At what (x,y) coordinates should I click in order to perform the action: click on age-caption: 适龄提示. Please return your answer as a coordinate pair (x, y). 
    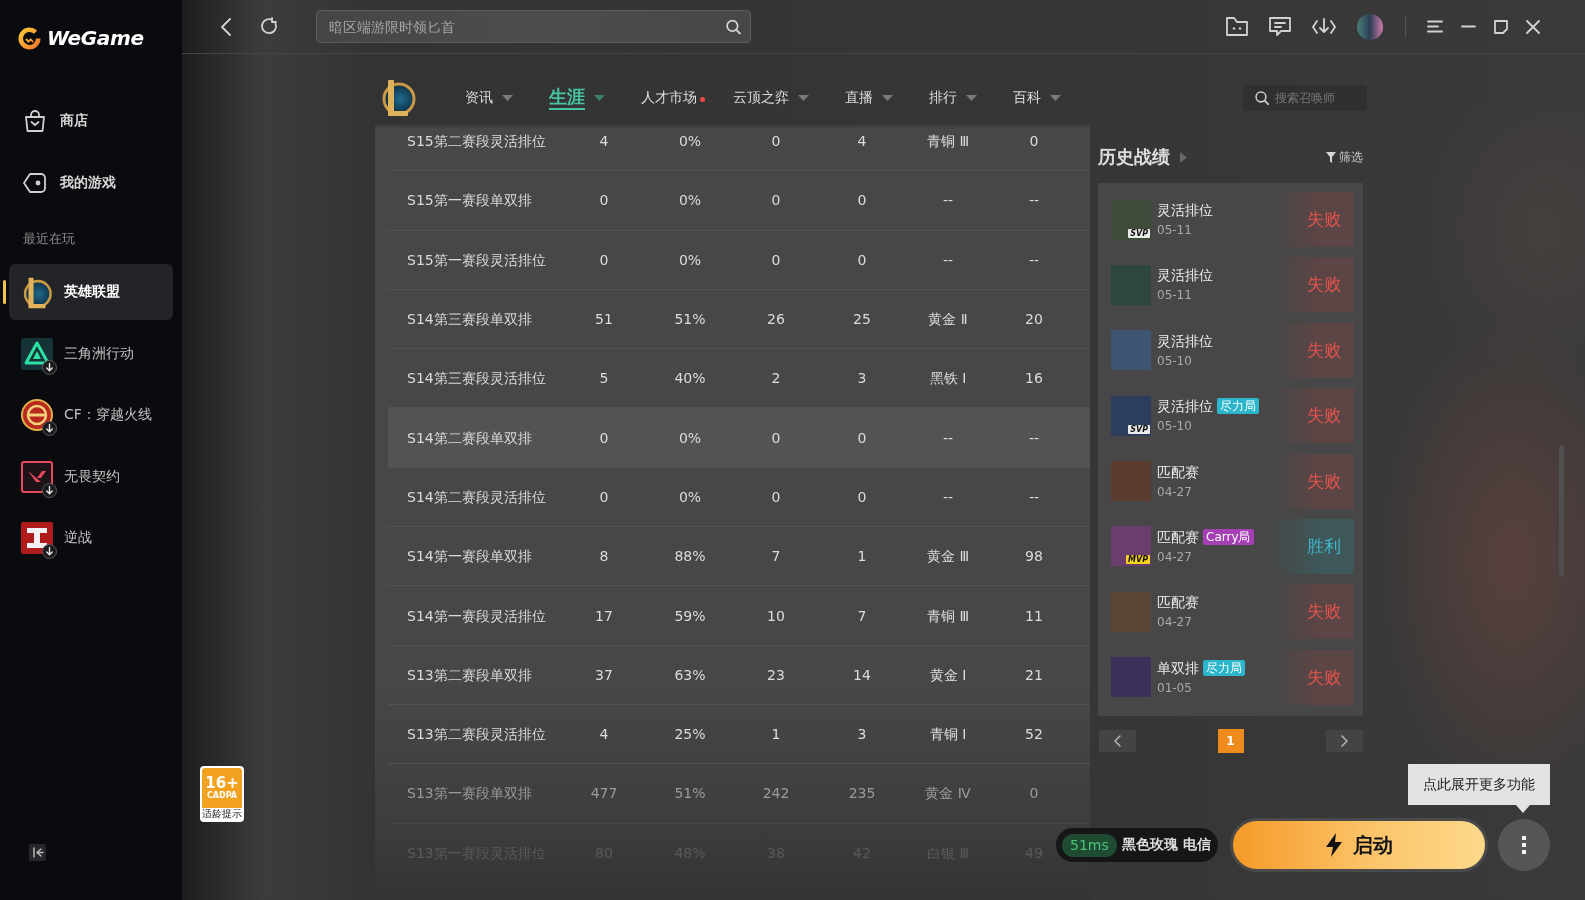
    Looking at the image, I should click on (222, 814).